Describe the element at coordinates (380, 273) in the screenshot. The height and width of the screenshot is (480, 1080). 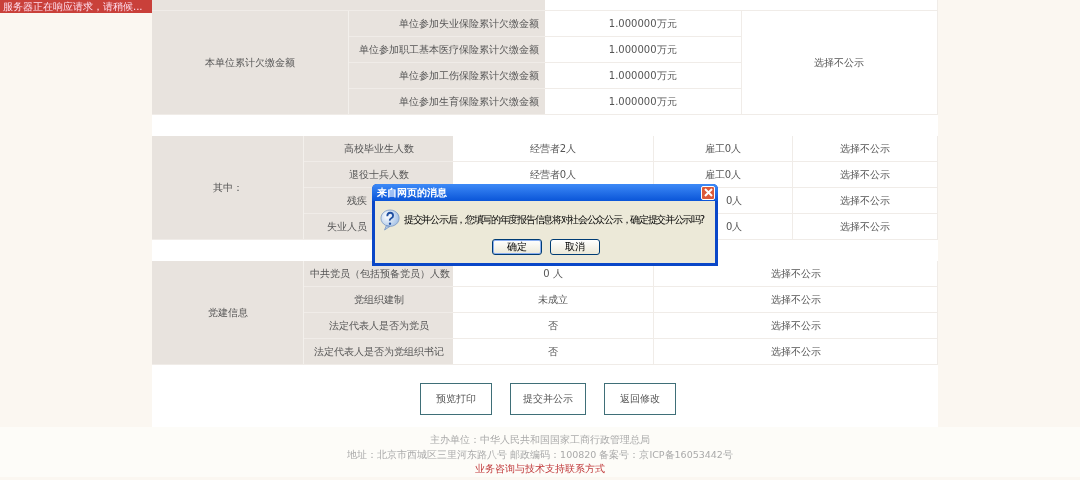
I see `row-label: 中共党员（包括预备党员）人数` at that location.